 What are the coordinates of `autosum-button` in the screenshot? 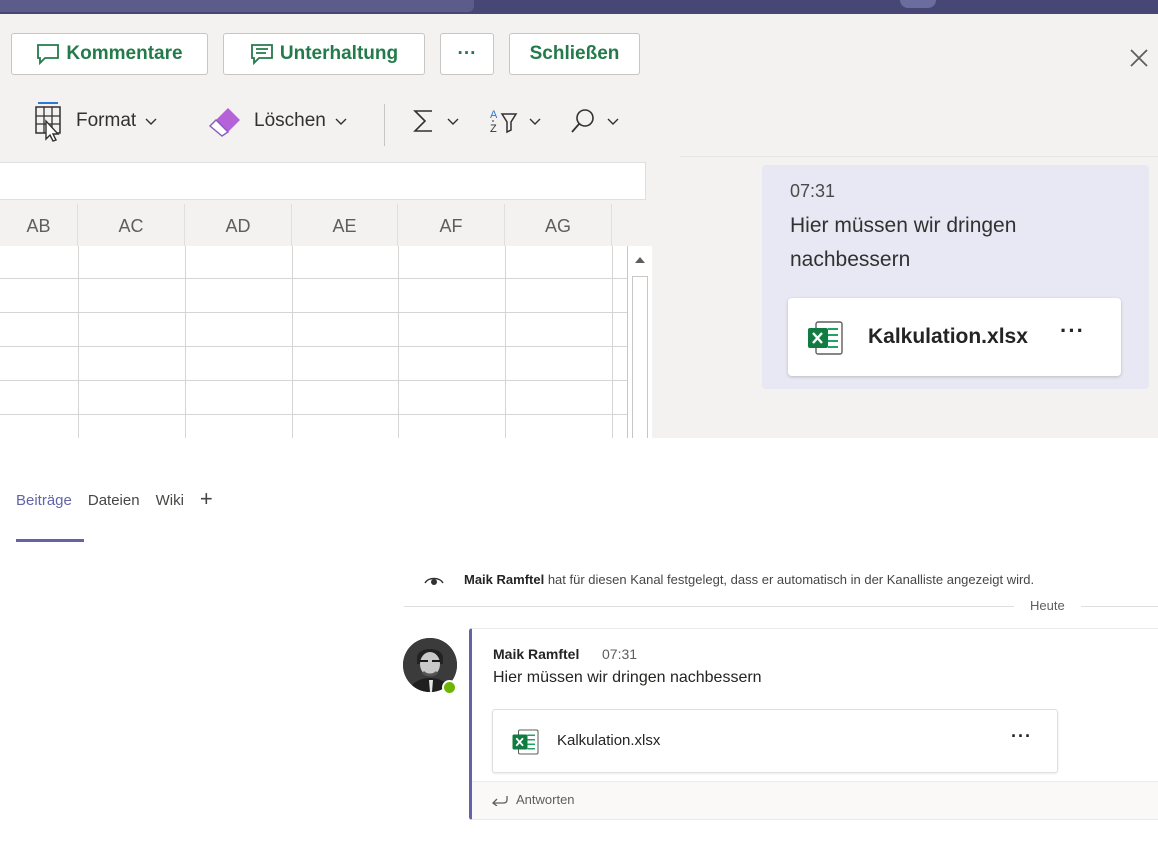 It's located at (434, 121).